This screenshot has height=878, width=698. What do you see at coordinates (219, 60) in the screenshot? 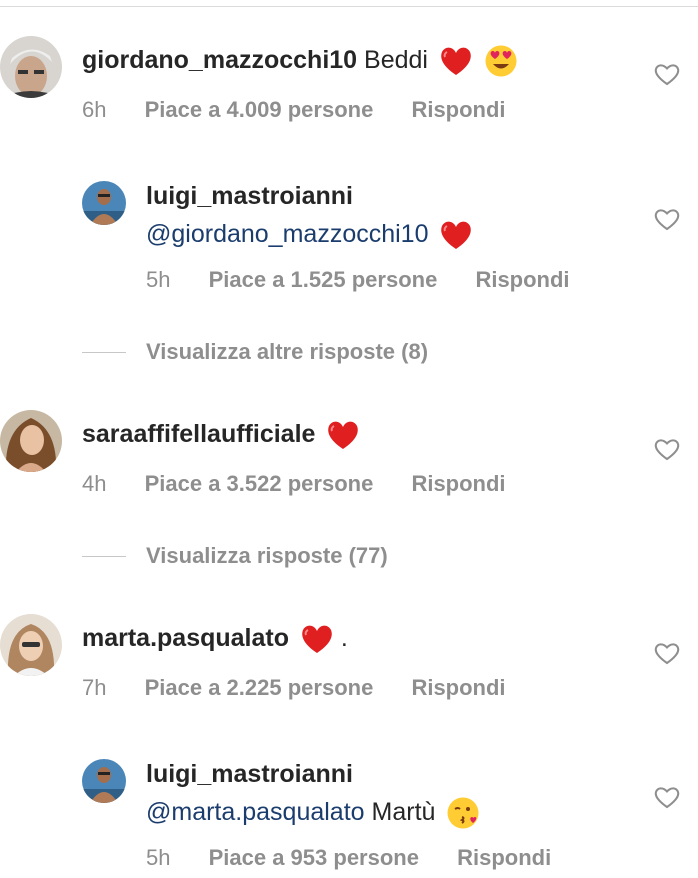
I see `comment-username: giordano_mazzocchi10` at bounding box center [219, 60].